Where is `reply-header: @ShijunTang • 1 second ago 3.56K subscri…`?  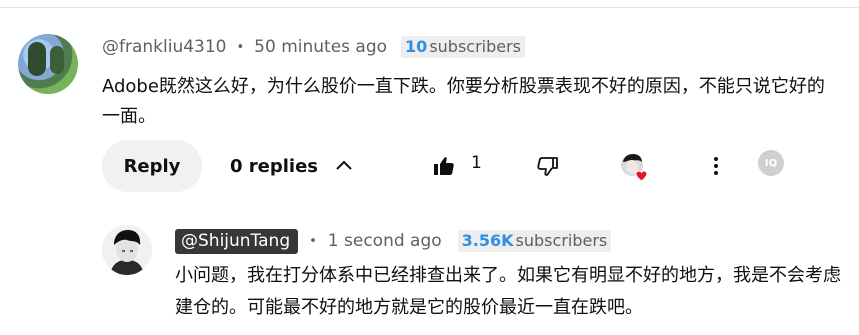 reply-header: @ShijunTang • 1 second ago 3.56K subscri… is located at coordinates (393, 241).